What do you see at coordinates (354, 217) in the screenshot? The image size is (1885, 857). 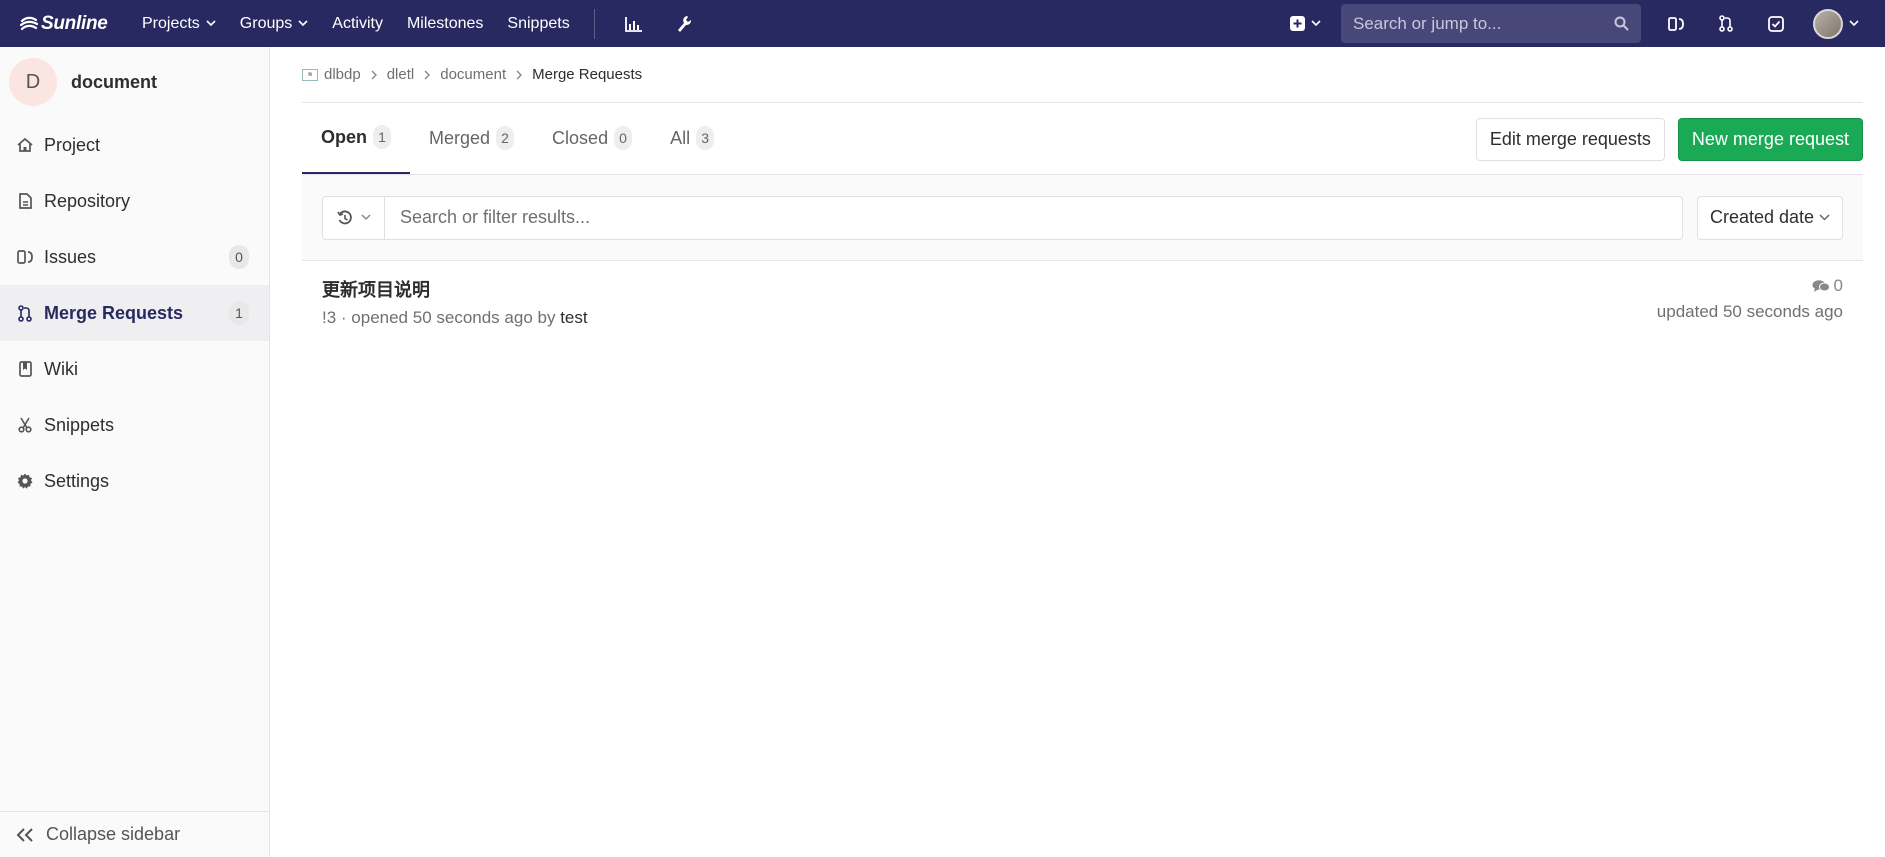 I see `recent-searches-dropdown` at bounding box center [354, 217].